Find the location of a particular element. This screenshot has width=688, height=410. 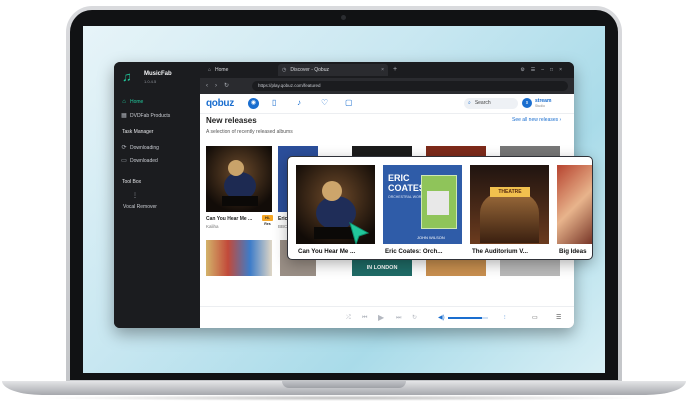

cover-text: ERIC is located at coordinates (399, 178).